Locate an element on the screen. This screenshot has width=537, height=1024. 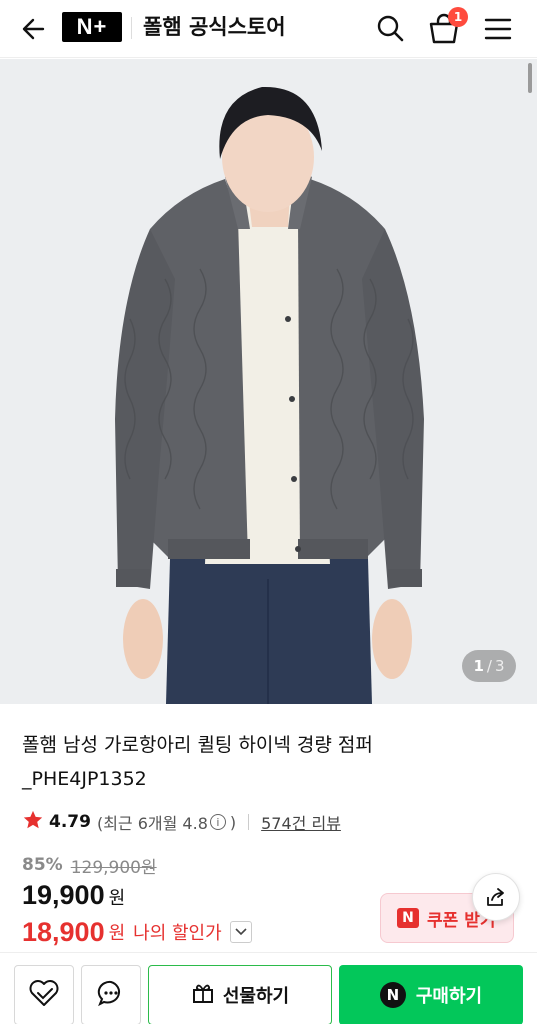
share-icon is located at coordinates (496, 897).